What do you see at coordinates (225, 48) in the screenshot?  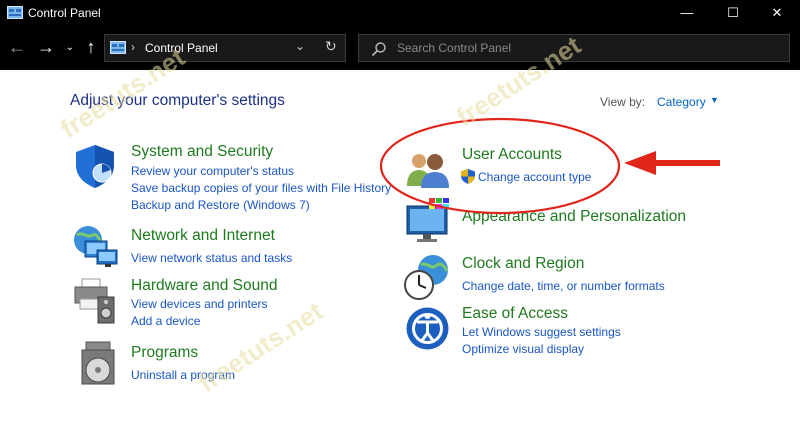 I see `address-box: › Control Panel ⌄ ↻` at bounding box center [225, 48].